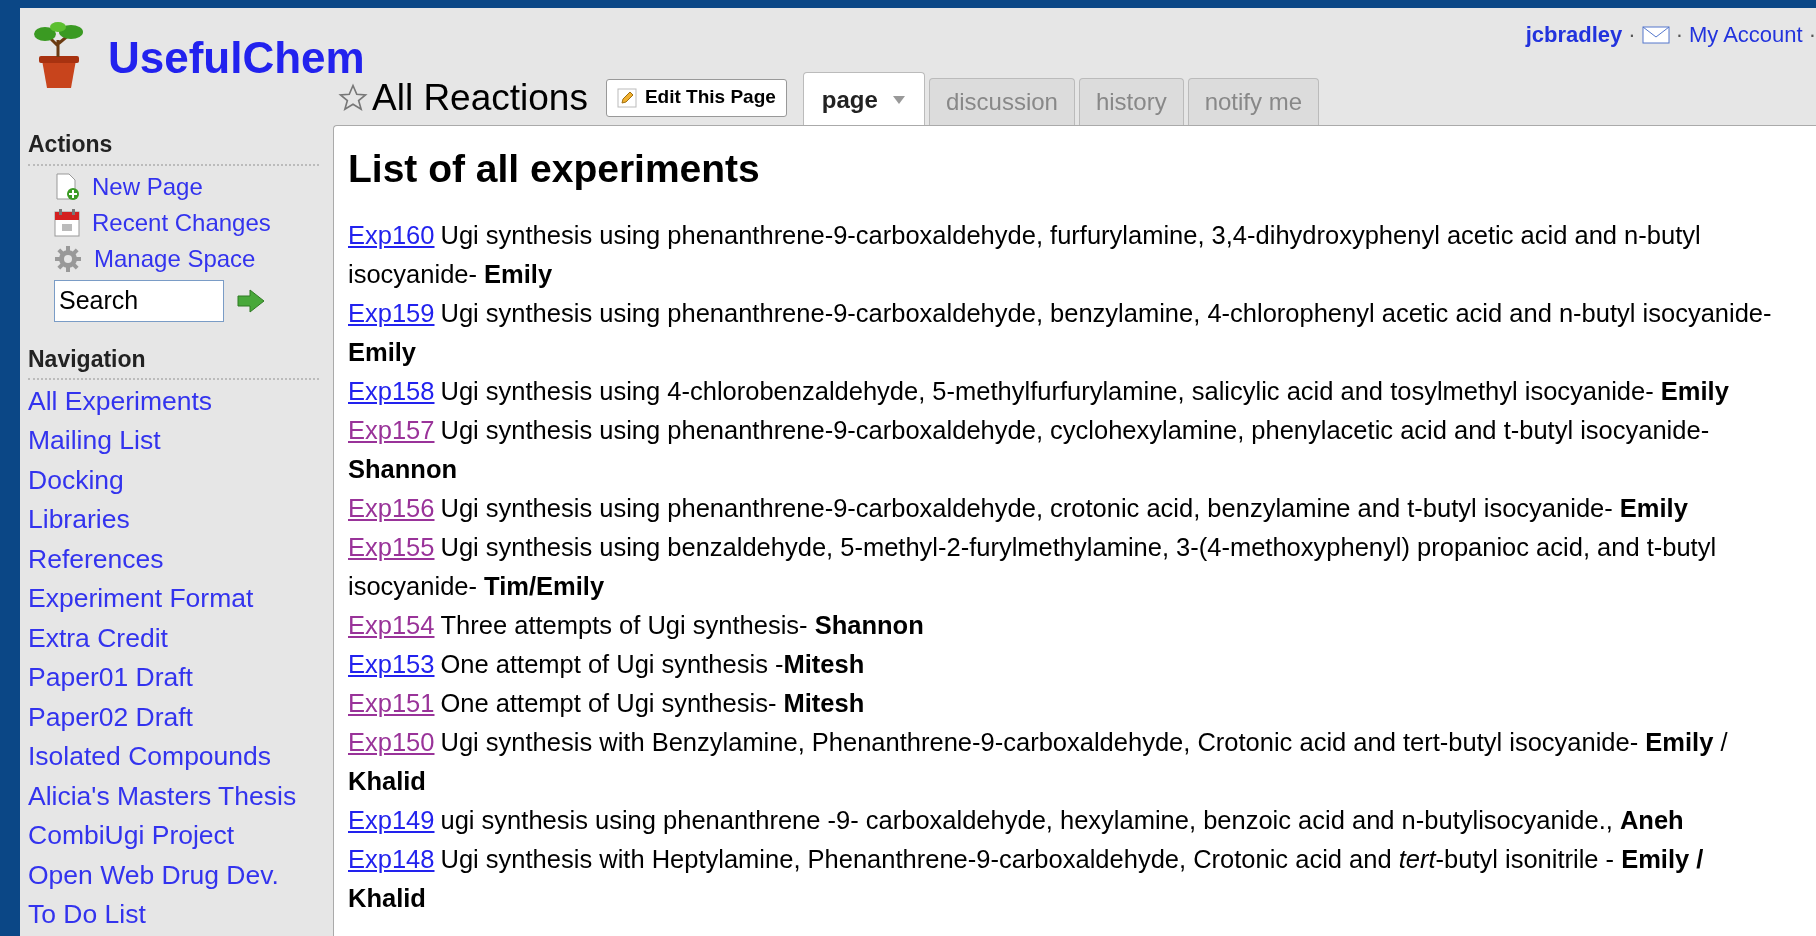  What do you see at coordinates (480, 97) in the screenshot?
I see `page-title: All Reactions` at bounding box center [480, 97].